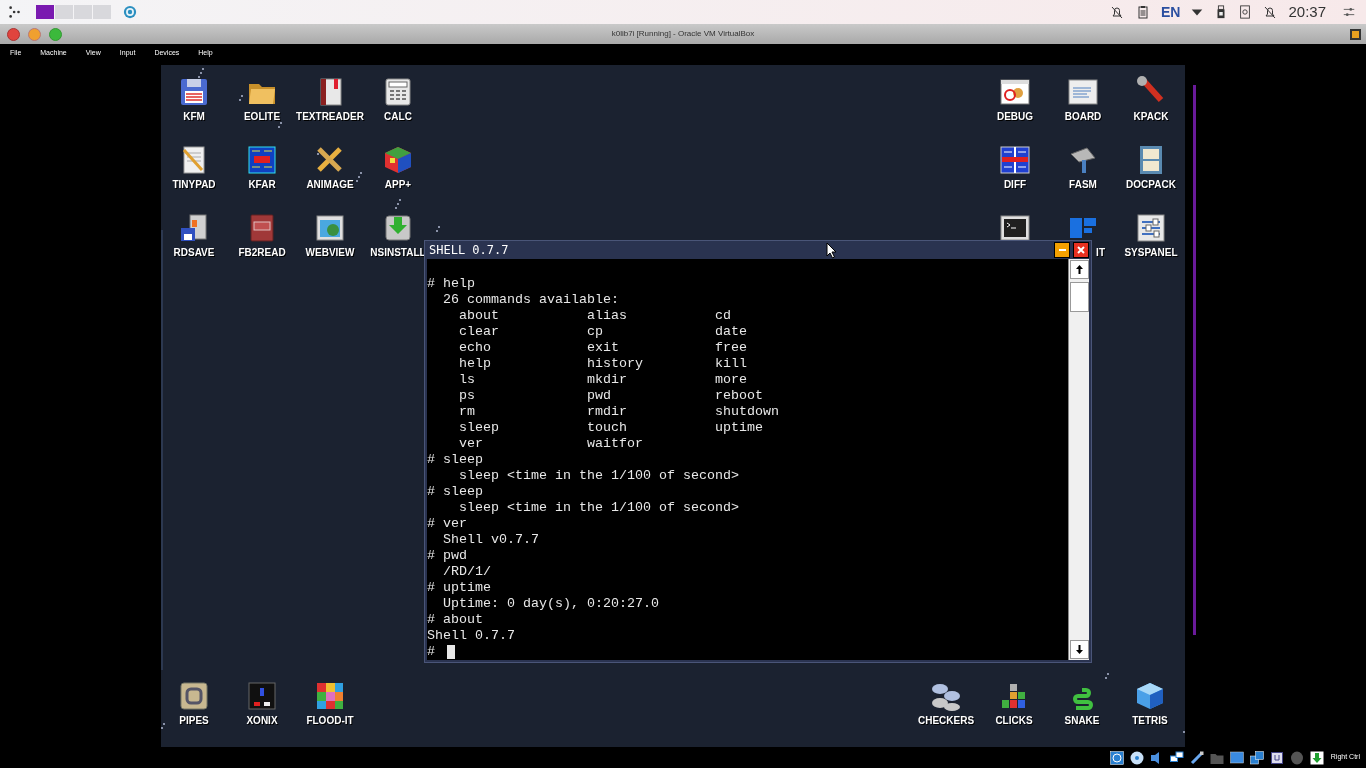  I want to click on color-grid-icon, so click(330, 696).